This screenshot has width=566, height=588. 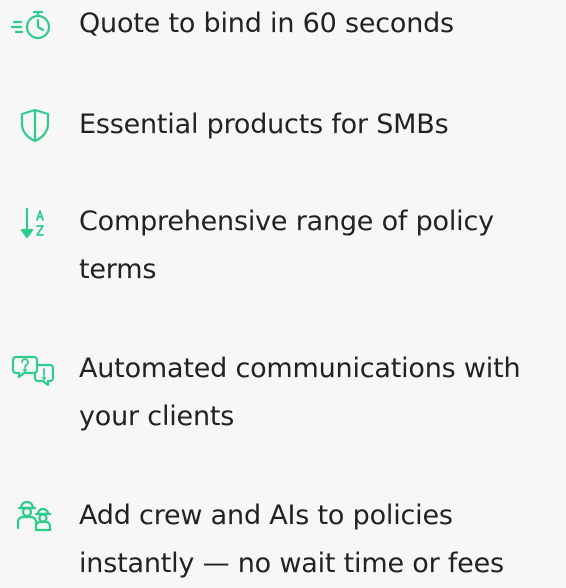 I want to click on feature-text: Comprehensive range of policy terms, so click(x=286, y=245).